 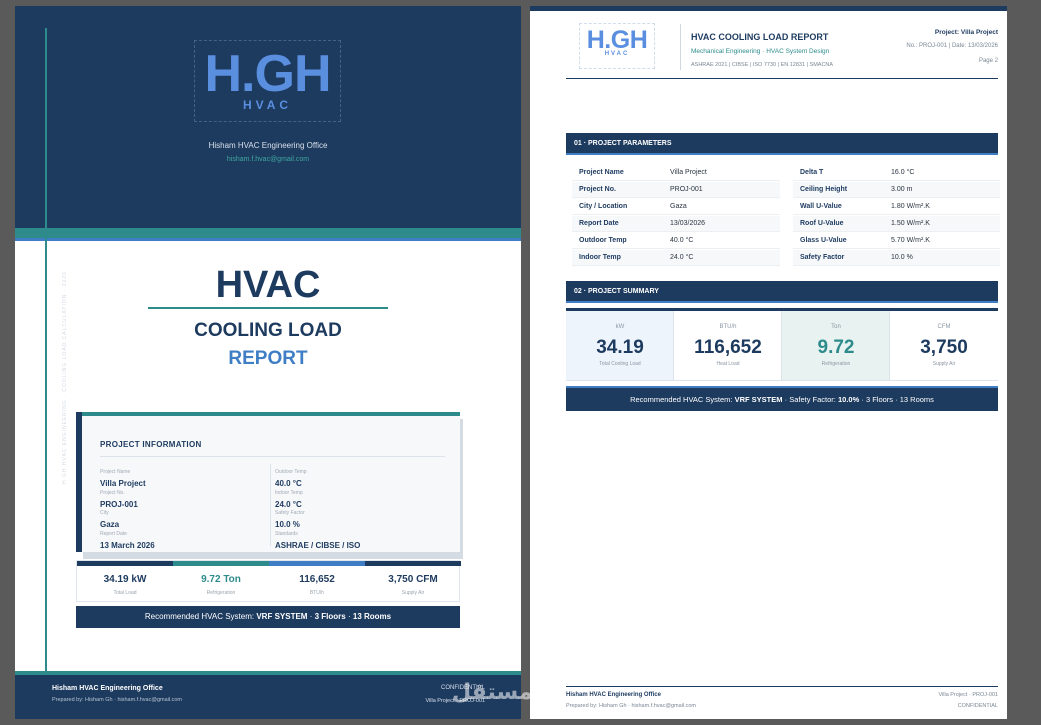 I want to click on stat-bar, so click(x=413, y=563).